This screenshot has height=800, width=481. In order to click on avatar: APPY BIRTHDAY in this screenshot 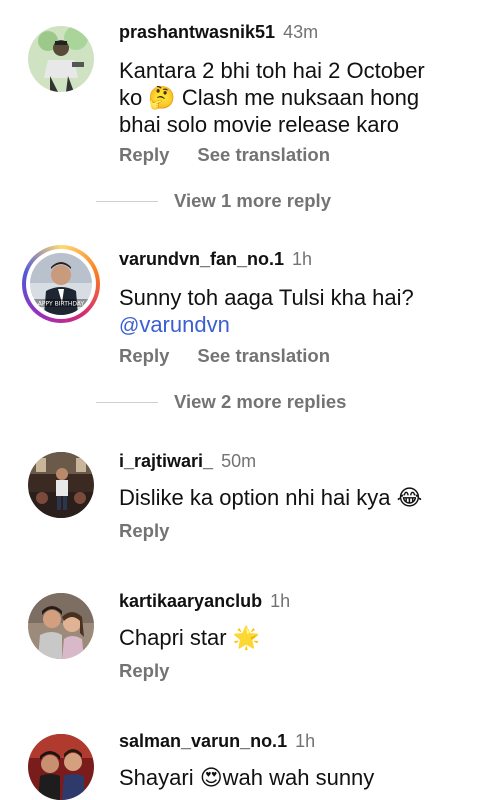, I will do `click(61, 284)`.